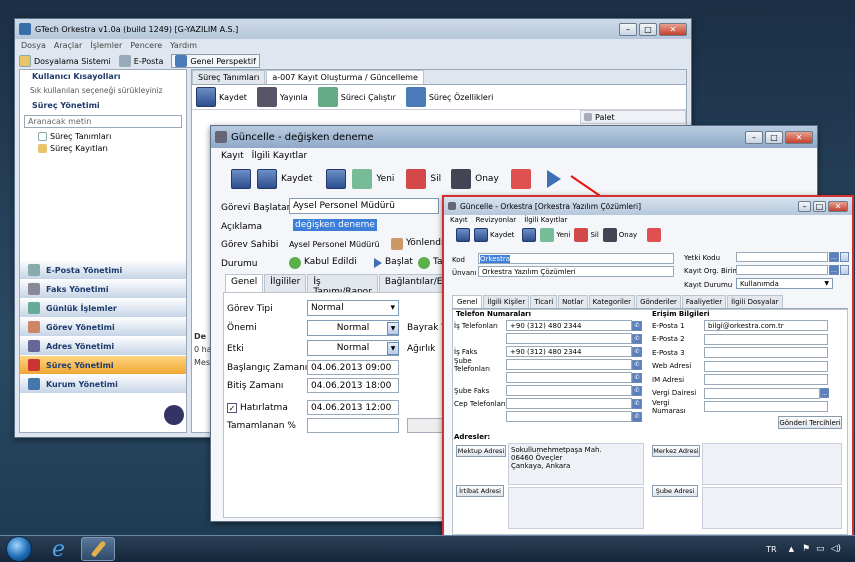 The image size is (855, 562). Describe the element at coordinates (98, 549) in the screenshot. I see `app-taskbar-icon` at that location.